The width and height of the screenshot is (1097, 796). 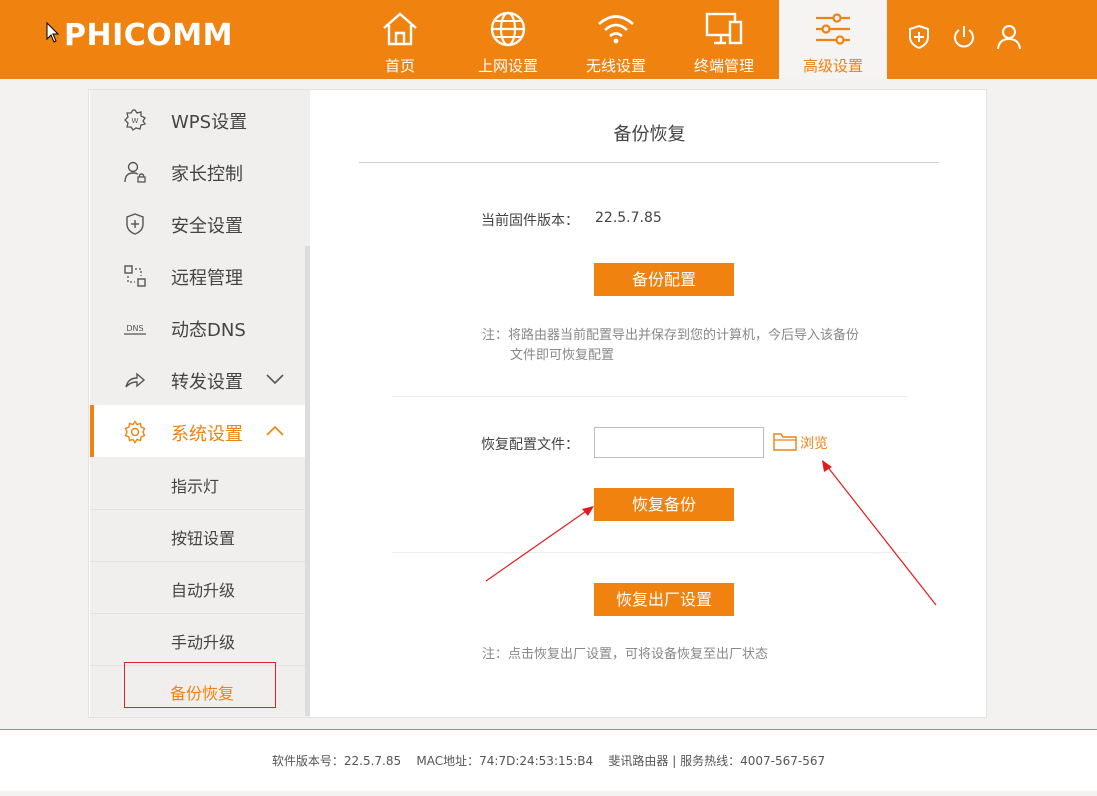 What do you see at coordinates (207, 278) in the screenshot?
I see `sidebar-item-label: 远程管理` at bounding box center [207, 278].